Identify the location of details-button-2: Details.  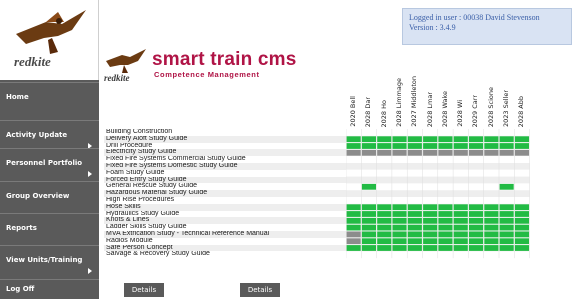
(260, 290).